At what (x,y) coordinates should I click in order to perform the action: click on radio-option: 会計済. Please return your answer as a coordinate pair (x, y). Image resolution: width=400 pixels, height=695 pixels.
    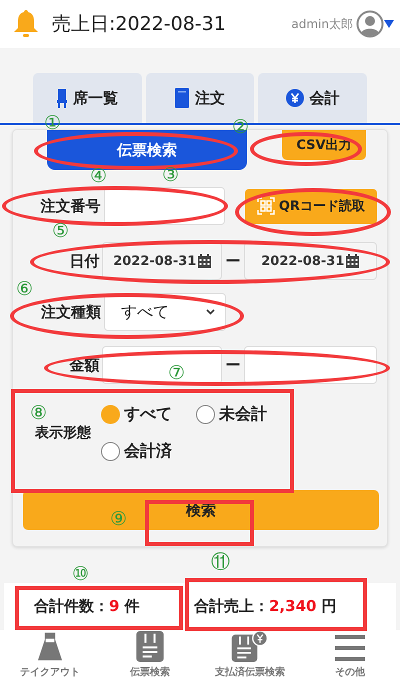
    Looking at the image, I should click on (148, 451).